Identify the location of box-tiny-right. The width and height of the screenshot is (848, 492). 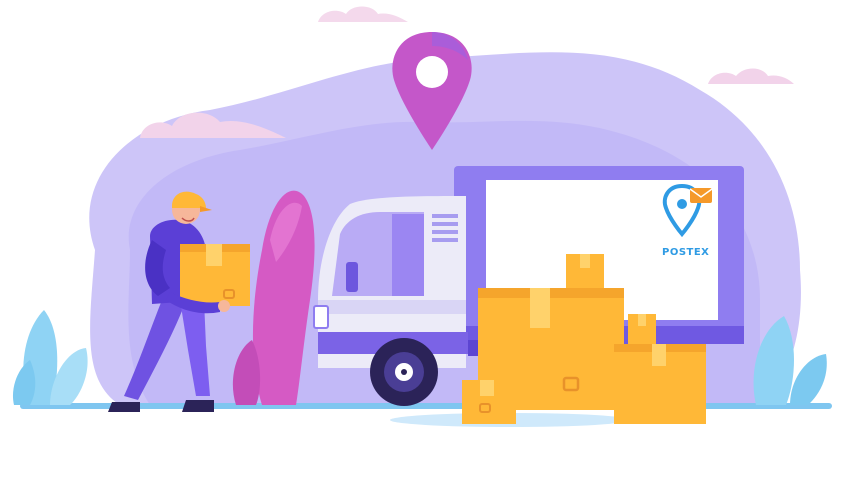
(642, 329).